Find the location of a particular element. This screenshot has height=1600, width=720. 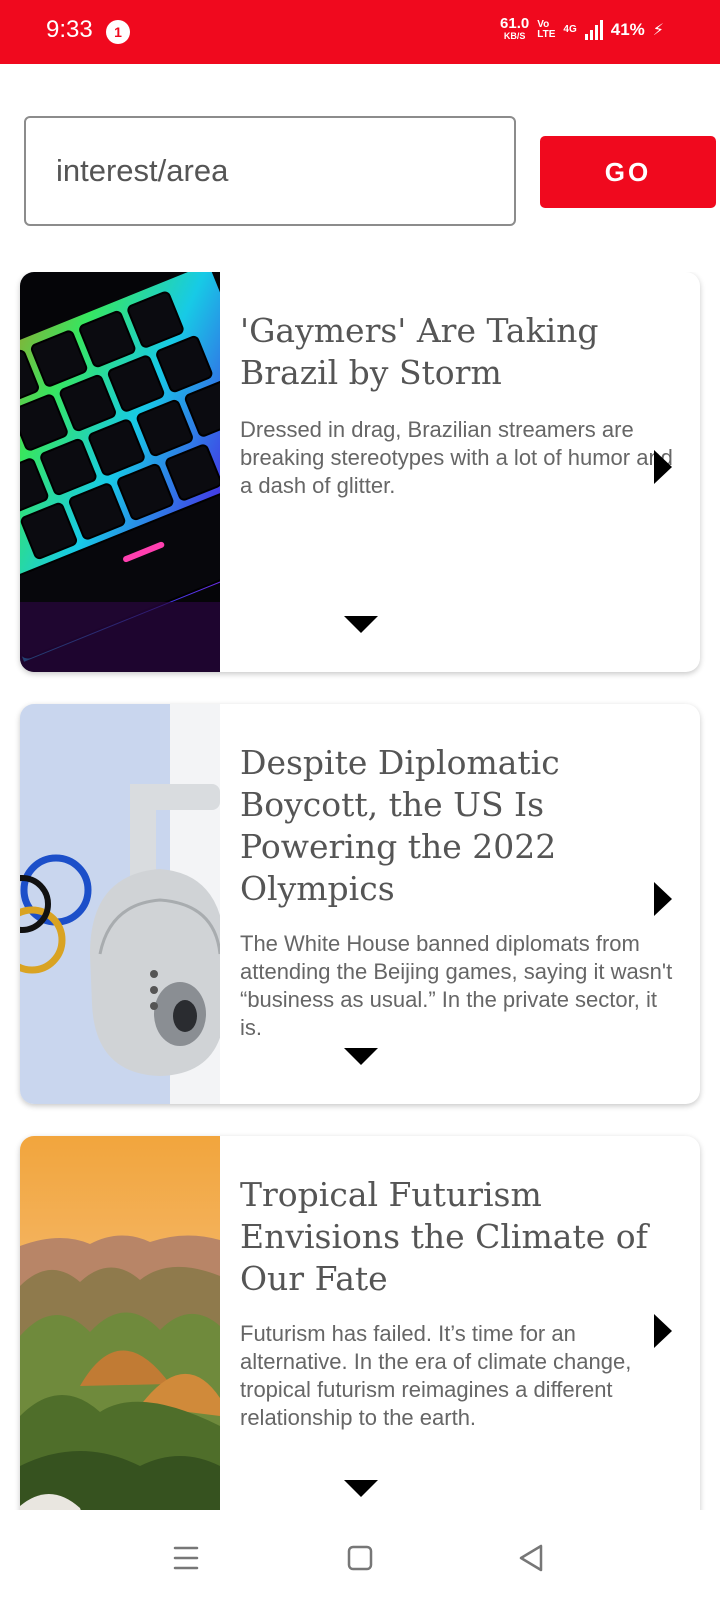

network-speed: 61.0 KB/S is located at coordinates (515, 28).